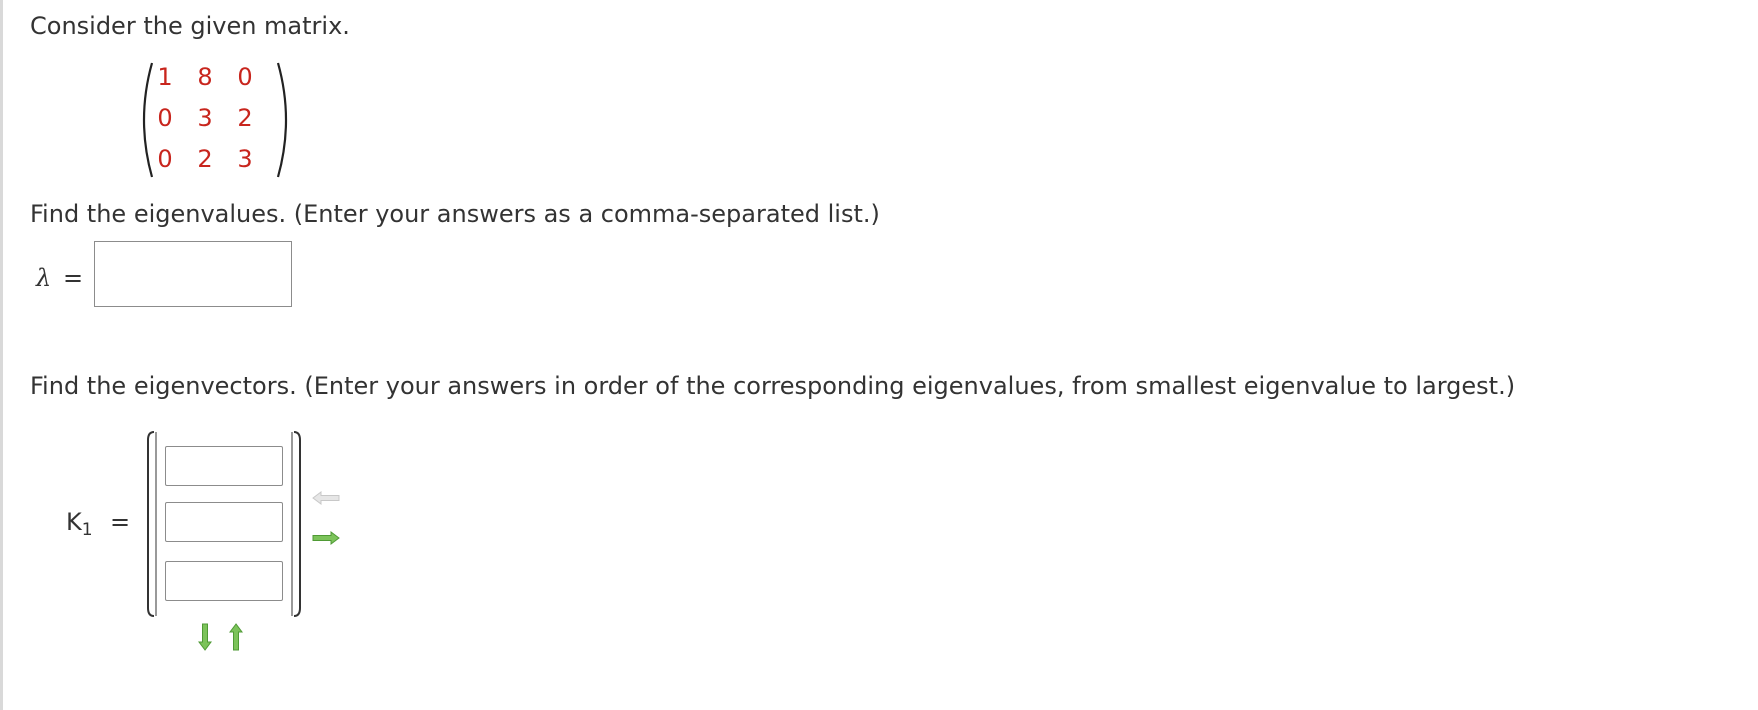  I want to click on matrix-entry-r1c3: 0, so click(245, 77).